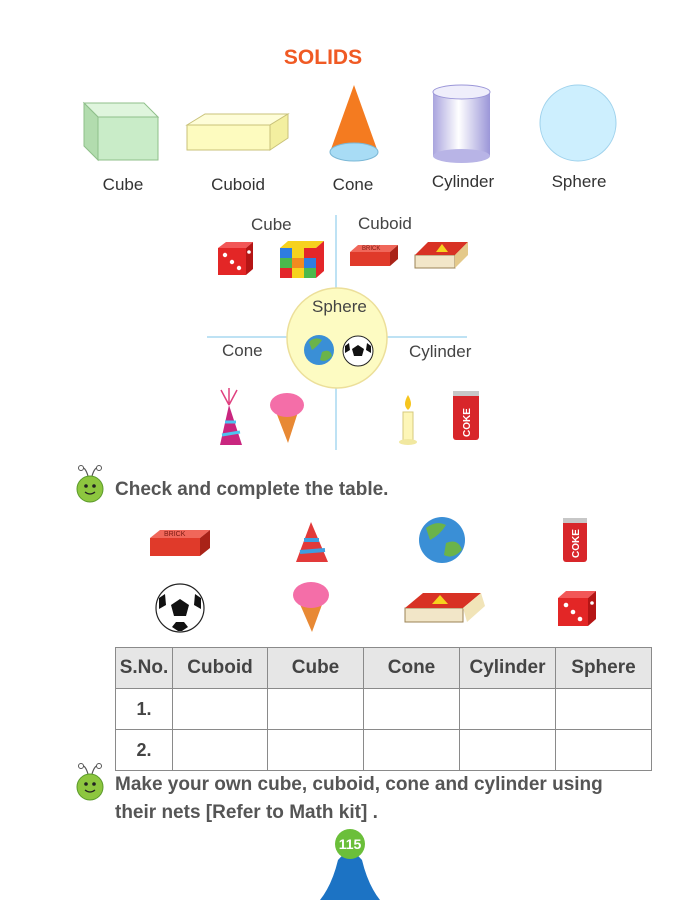  What do you see at coordinates (350, 844) in the screenshot?
I see `page-number: 115` at bounding box center [350, 844].